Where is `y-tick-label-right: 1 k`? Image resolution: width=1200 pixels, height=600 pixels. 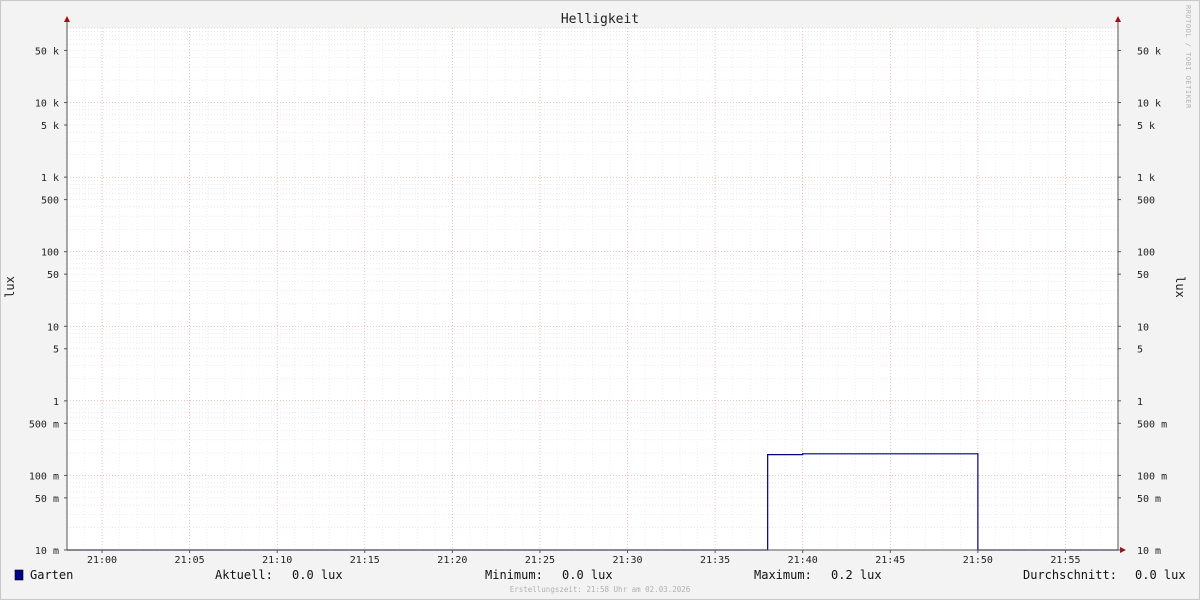
y-tick-label-right: 1 k is located at coordinates (1146, 178).